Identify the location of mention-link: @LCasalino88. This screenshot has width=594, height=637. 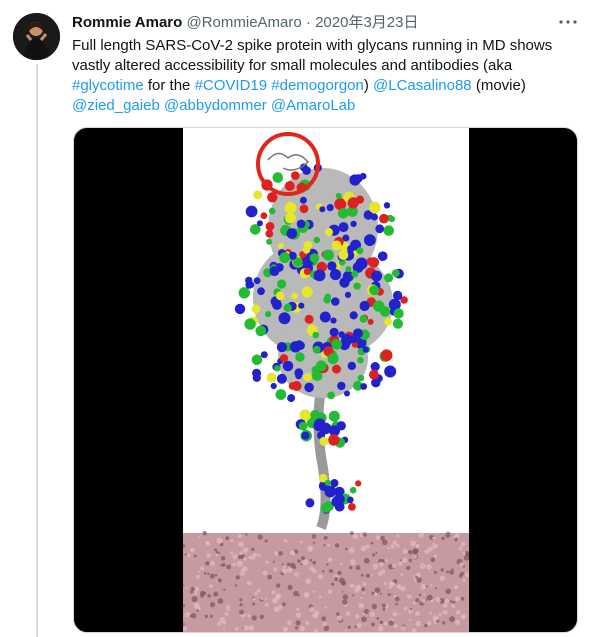
(422, 85).